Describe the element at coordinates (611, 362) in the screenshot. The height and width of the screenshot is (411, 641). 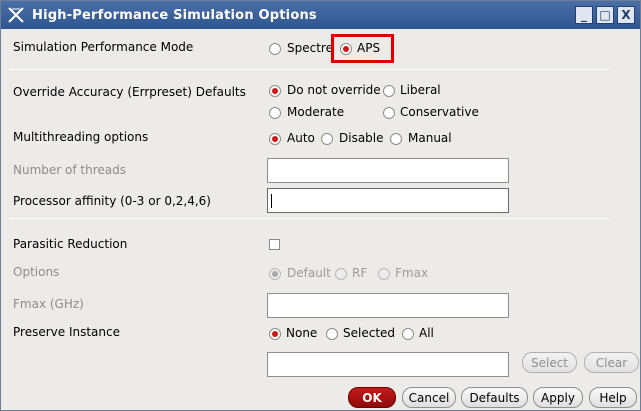
I see `clear-button: Clear` at that location.